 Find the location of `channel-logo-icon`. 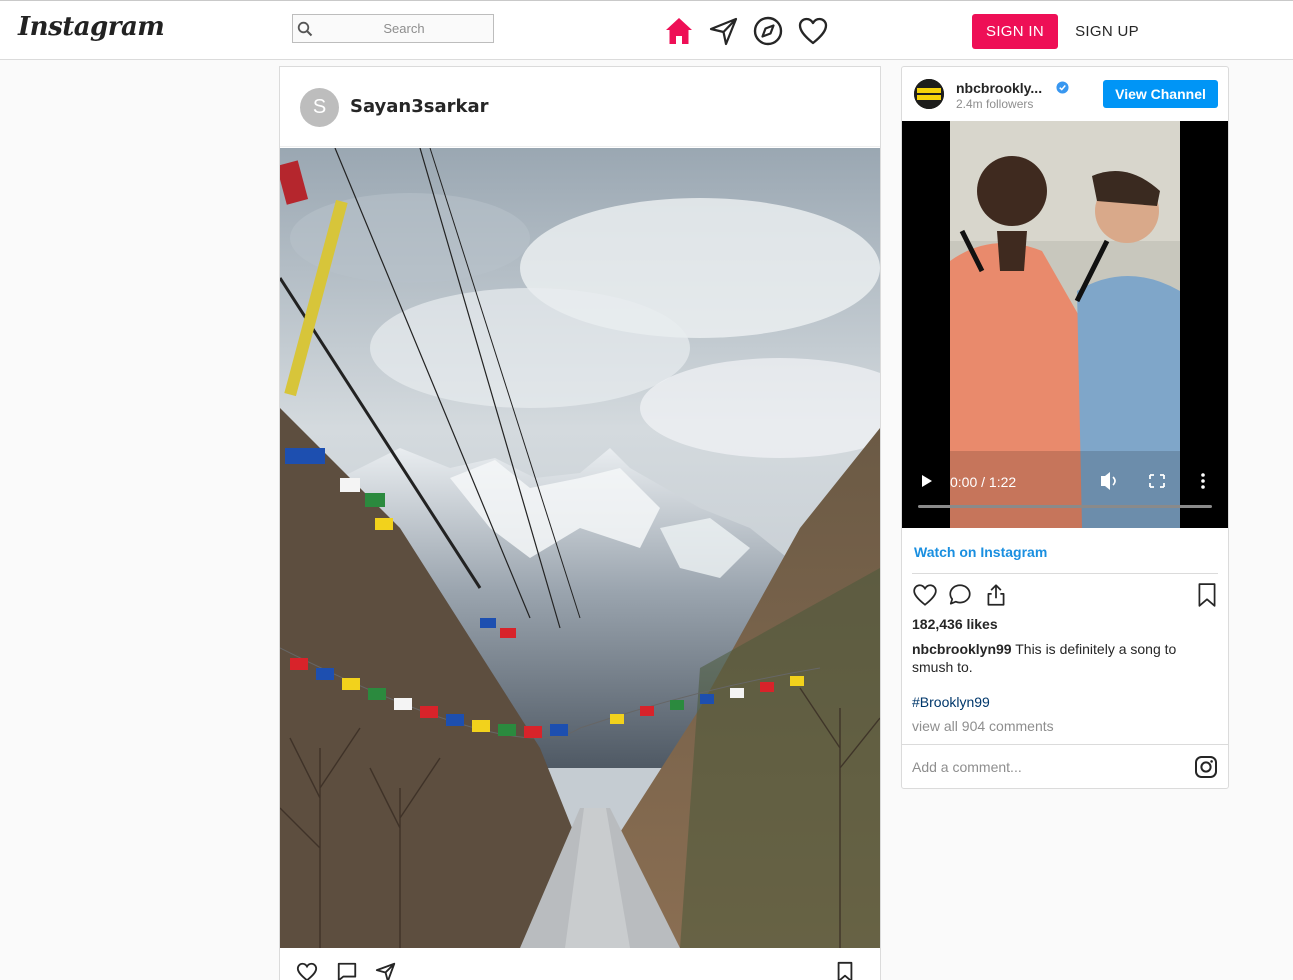

channel-logo-icon is located at coordinates (929, 94).